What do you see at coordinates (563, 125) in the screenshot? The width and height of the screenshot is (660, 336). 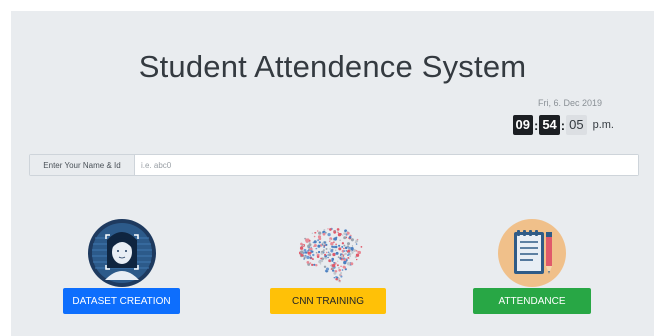 I see `digital-clock: 09 : 54 : 05 p.m.` at bounding box center [563, 125].